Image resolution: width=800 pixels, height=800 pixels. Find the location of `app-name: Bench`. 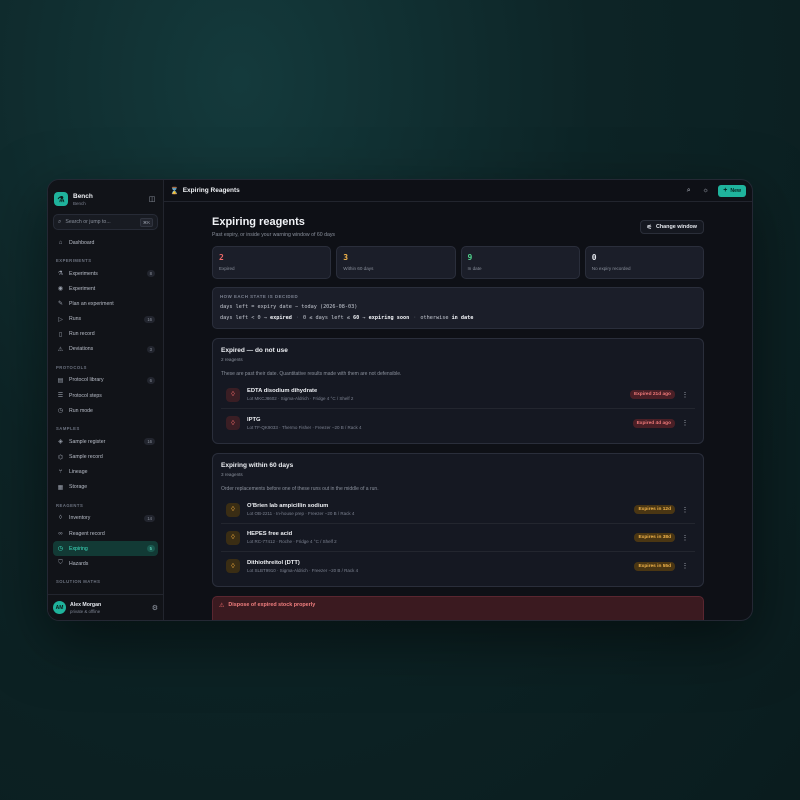

app-name: Bench is located at coordinates (83, 196).